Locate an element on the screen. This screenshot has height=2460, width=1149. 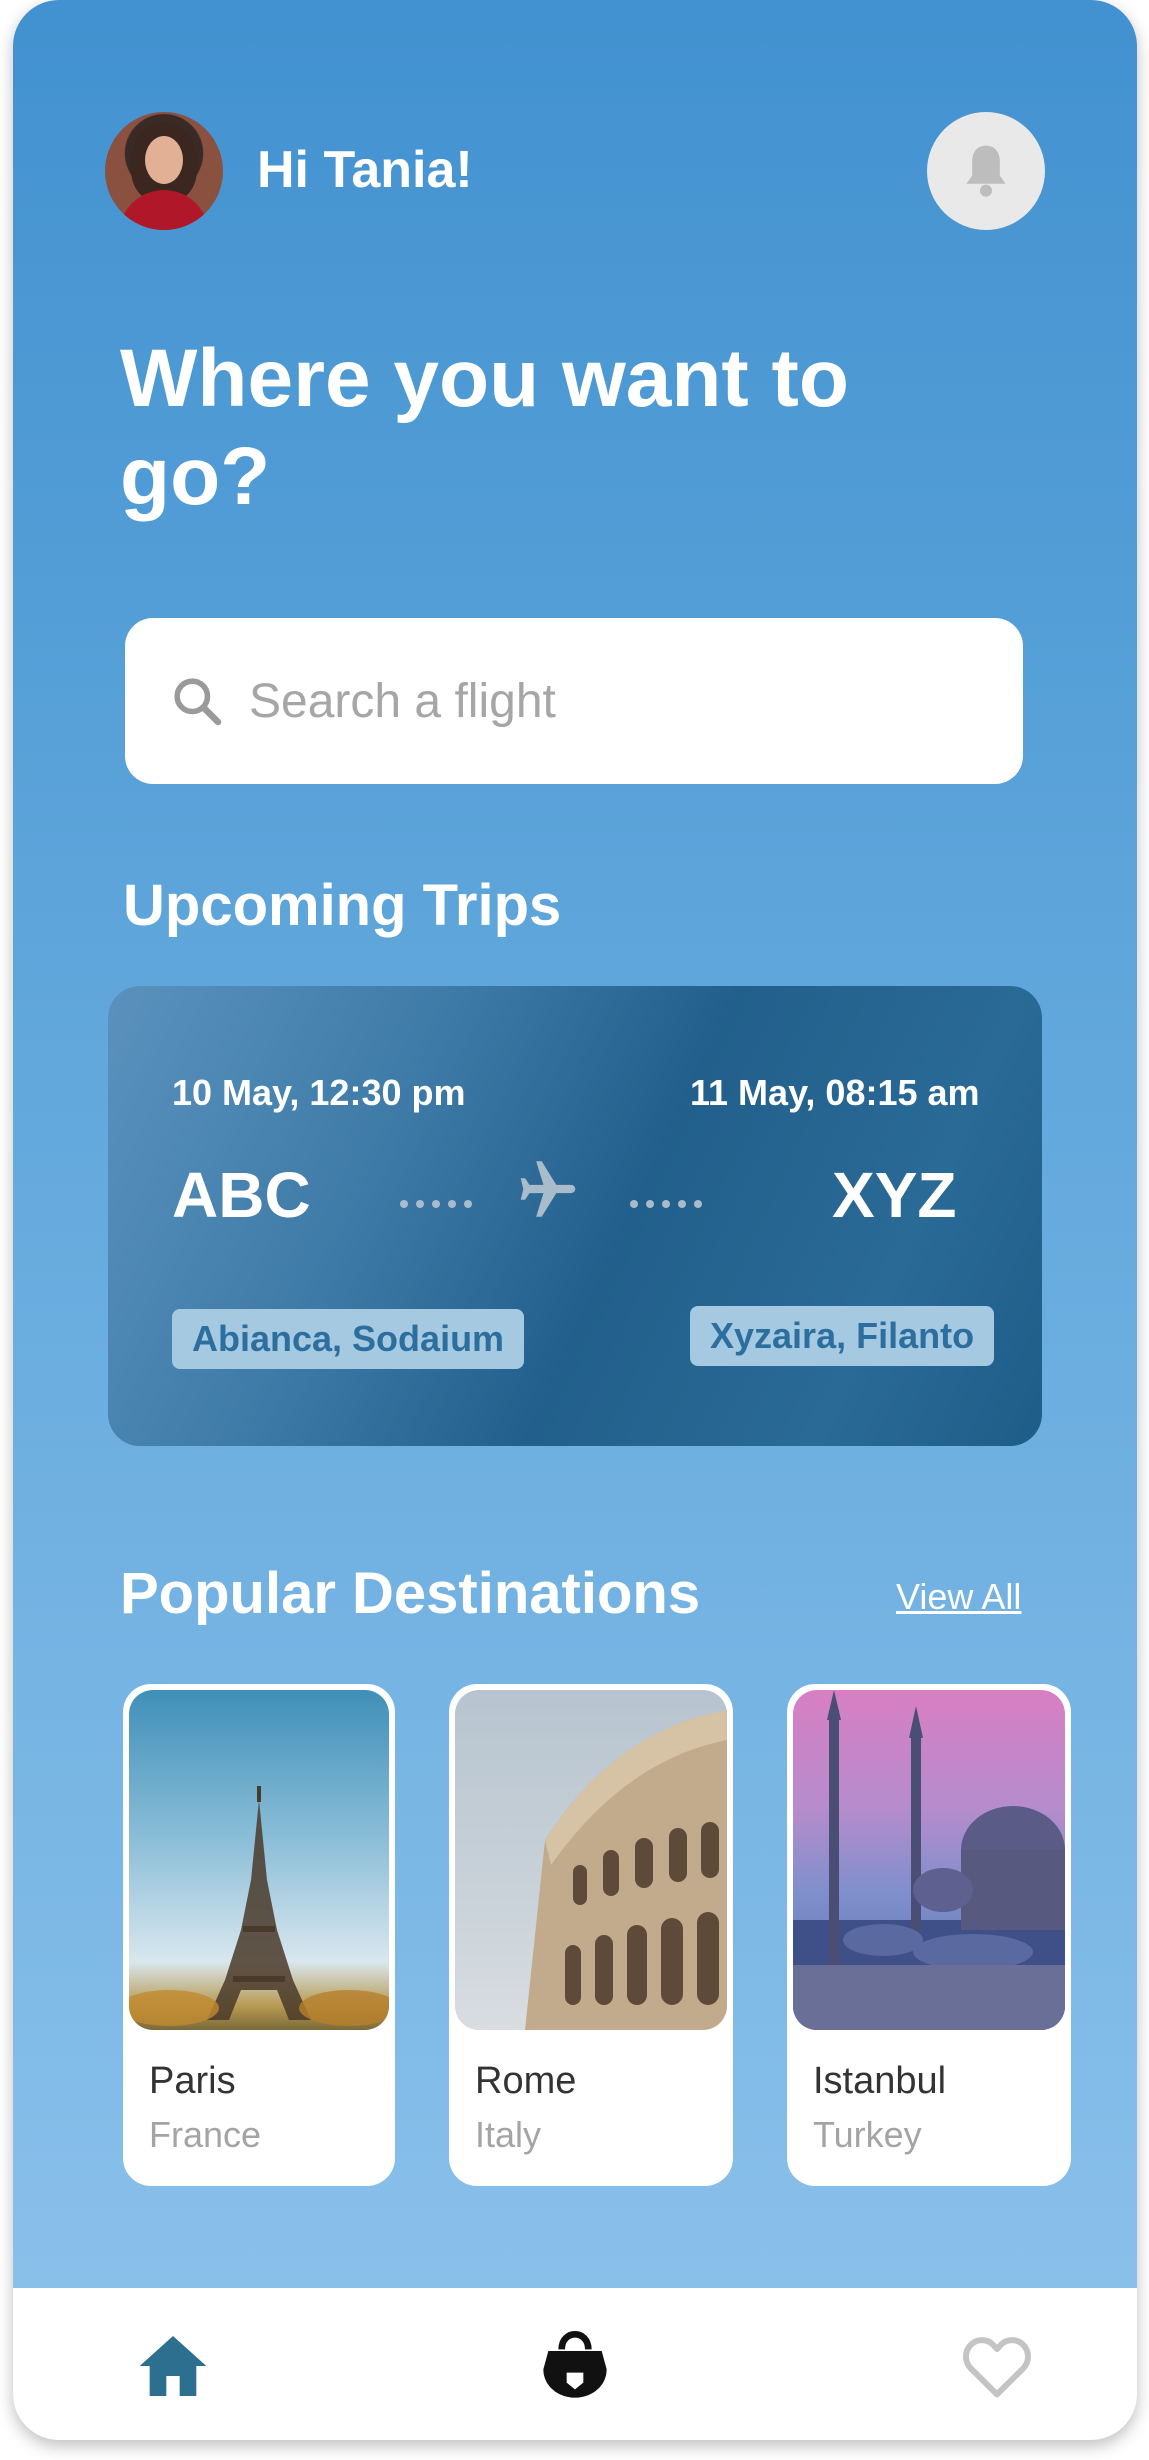
page-headline: Where you want to go? is located at coordinates (484, 427).